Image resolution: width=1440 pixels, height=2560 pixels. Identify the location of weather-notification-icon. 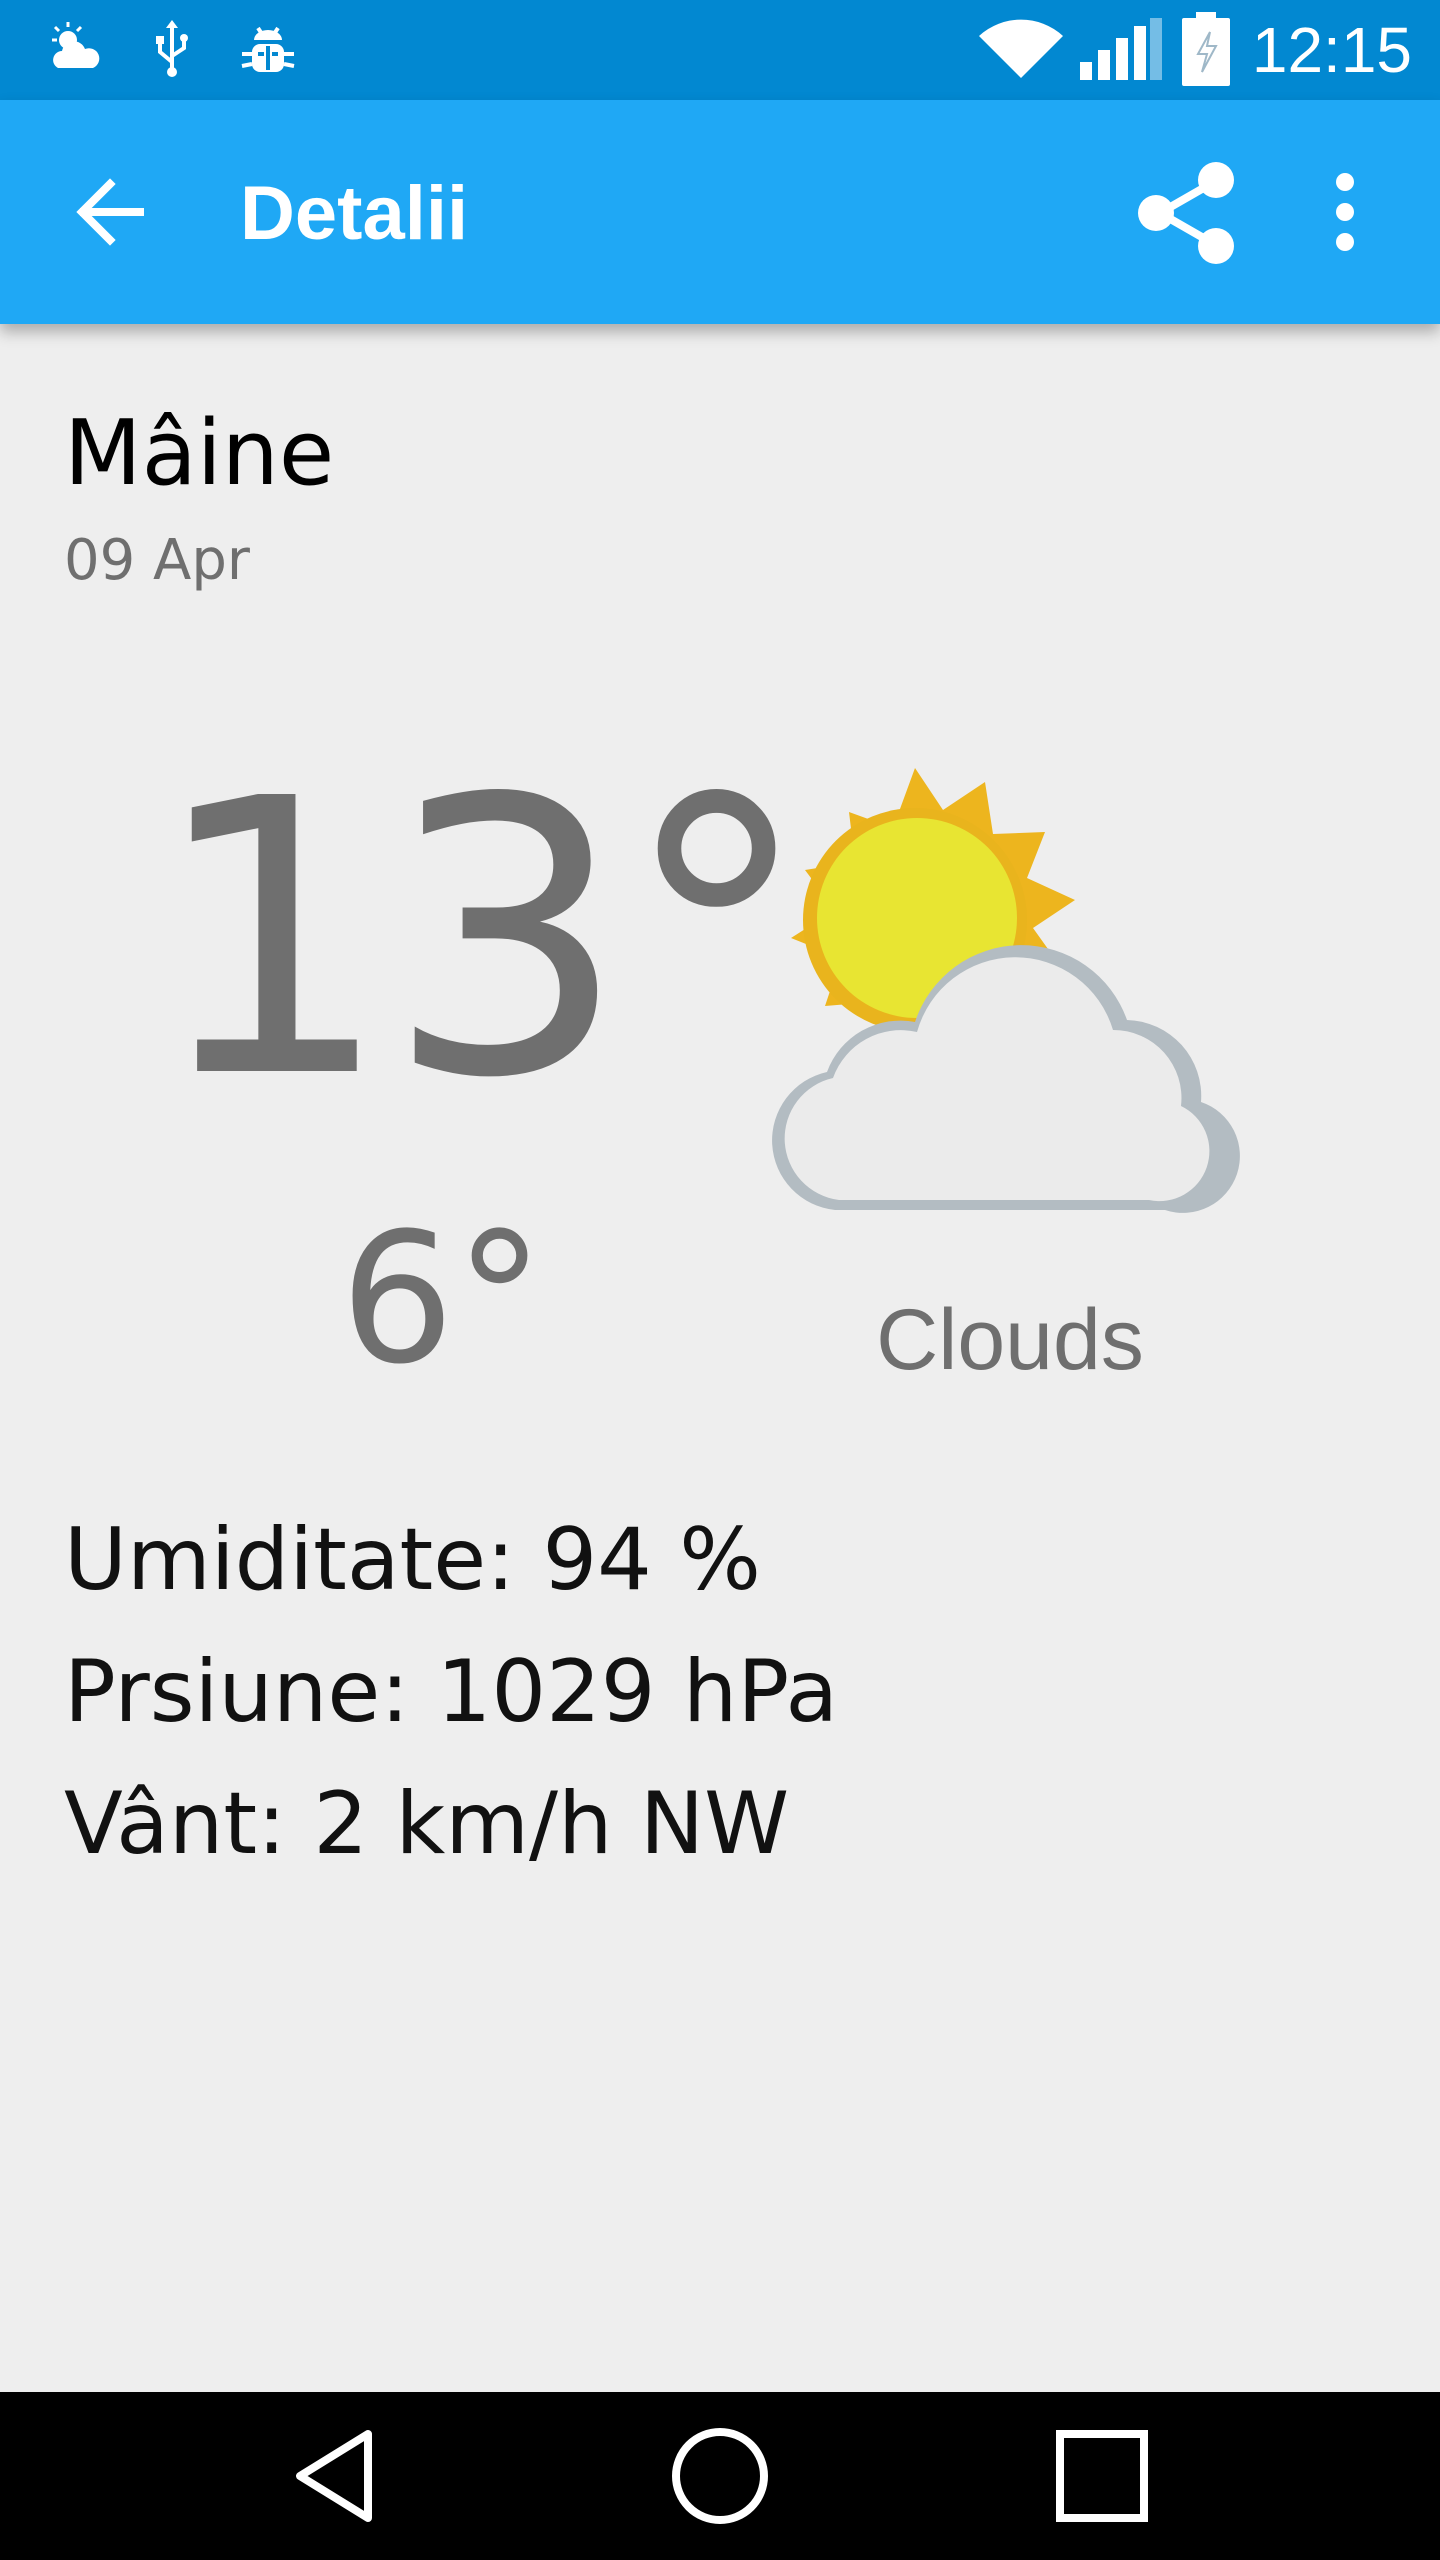
(76, 50).